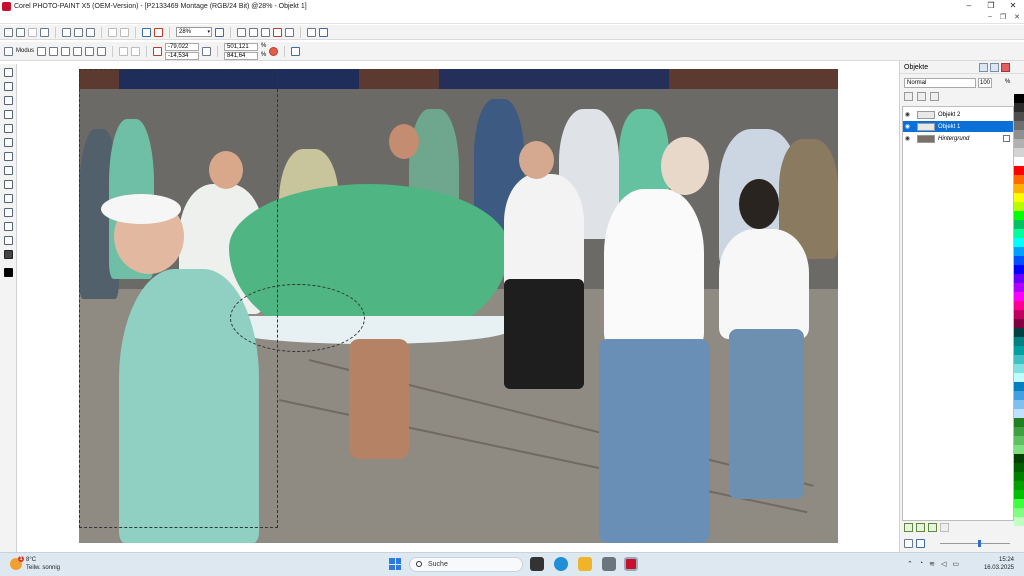 This screenshot has width=1024, height=576. I want to click on effect-tool-icon, so click(8, 226).